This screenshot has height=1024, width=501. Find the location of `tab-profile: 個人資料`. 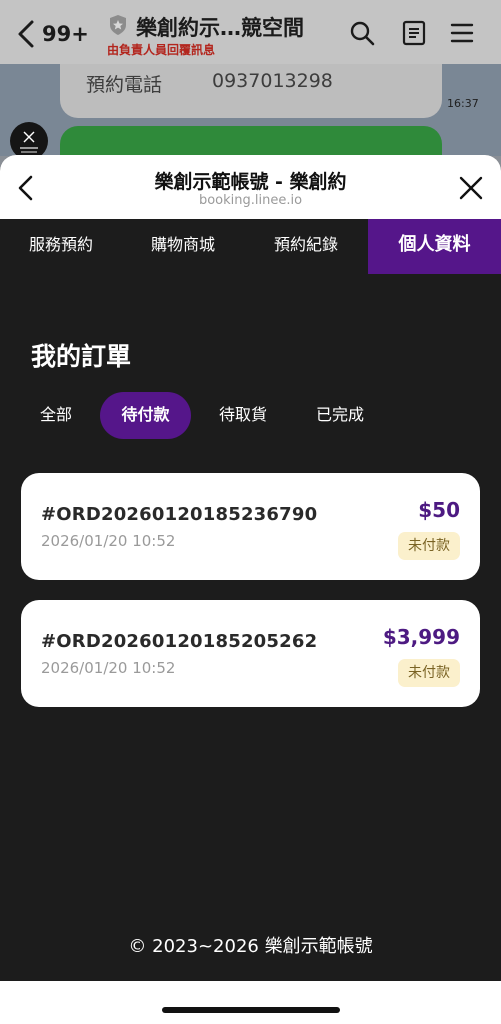

tab-profile: 個人資料 is located at coordinates (434, 246).